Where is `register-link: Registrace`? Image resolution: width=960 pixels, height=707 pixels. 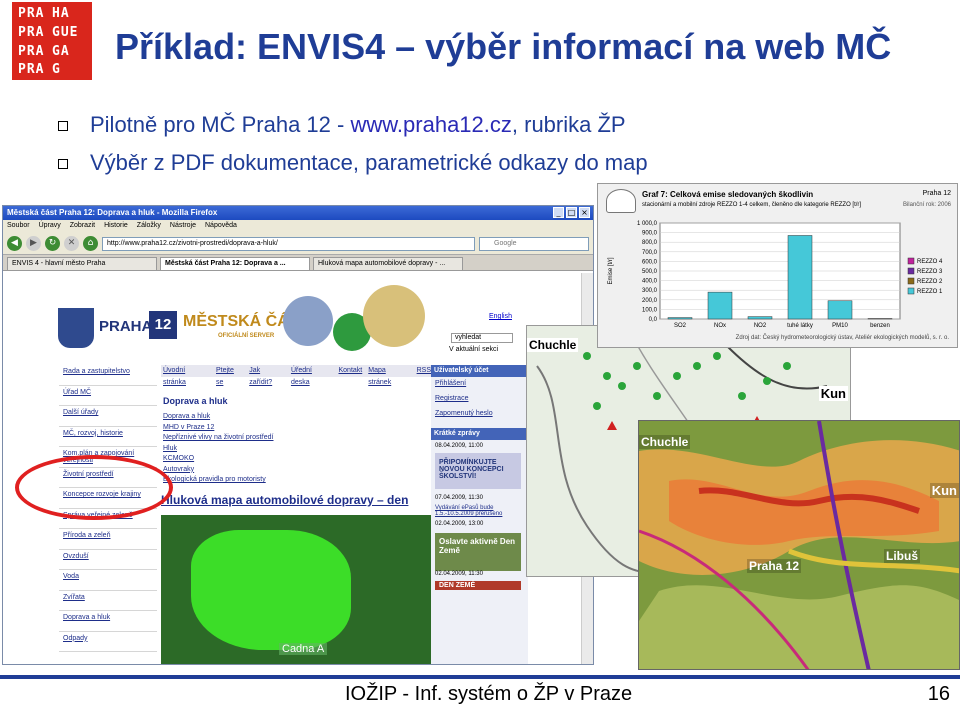
register-link: Registrace is located at coordinates (479, 402).